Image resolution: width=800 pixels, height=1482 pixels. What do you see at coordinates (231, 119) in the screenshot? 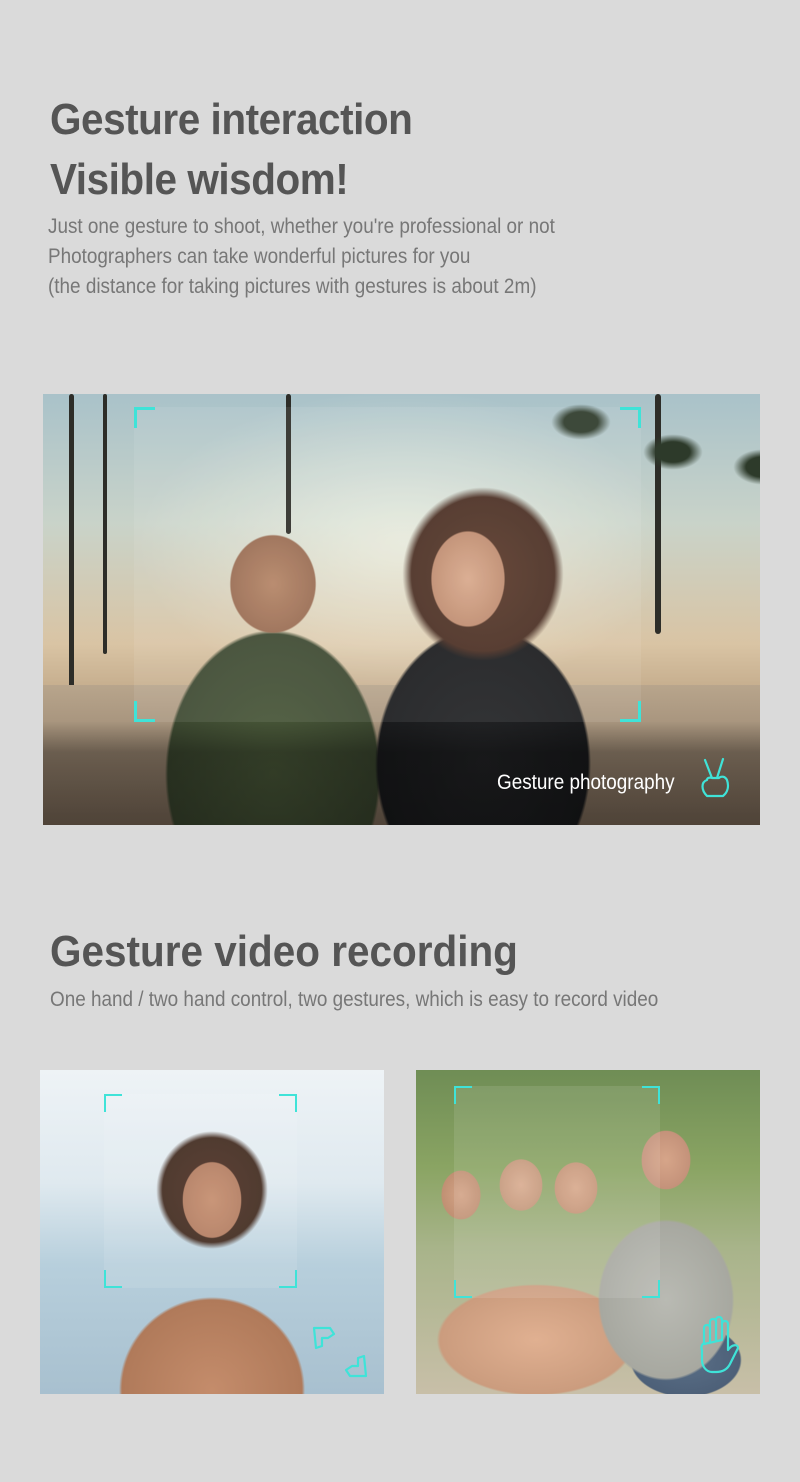
I see `section1-title-line1: Gesture interaction` at bounding box center [231, 119].